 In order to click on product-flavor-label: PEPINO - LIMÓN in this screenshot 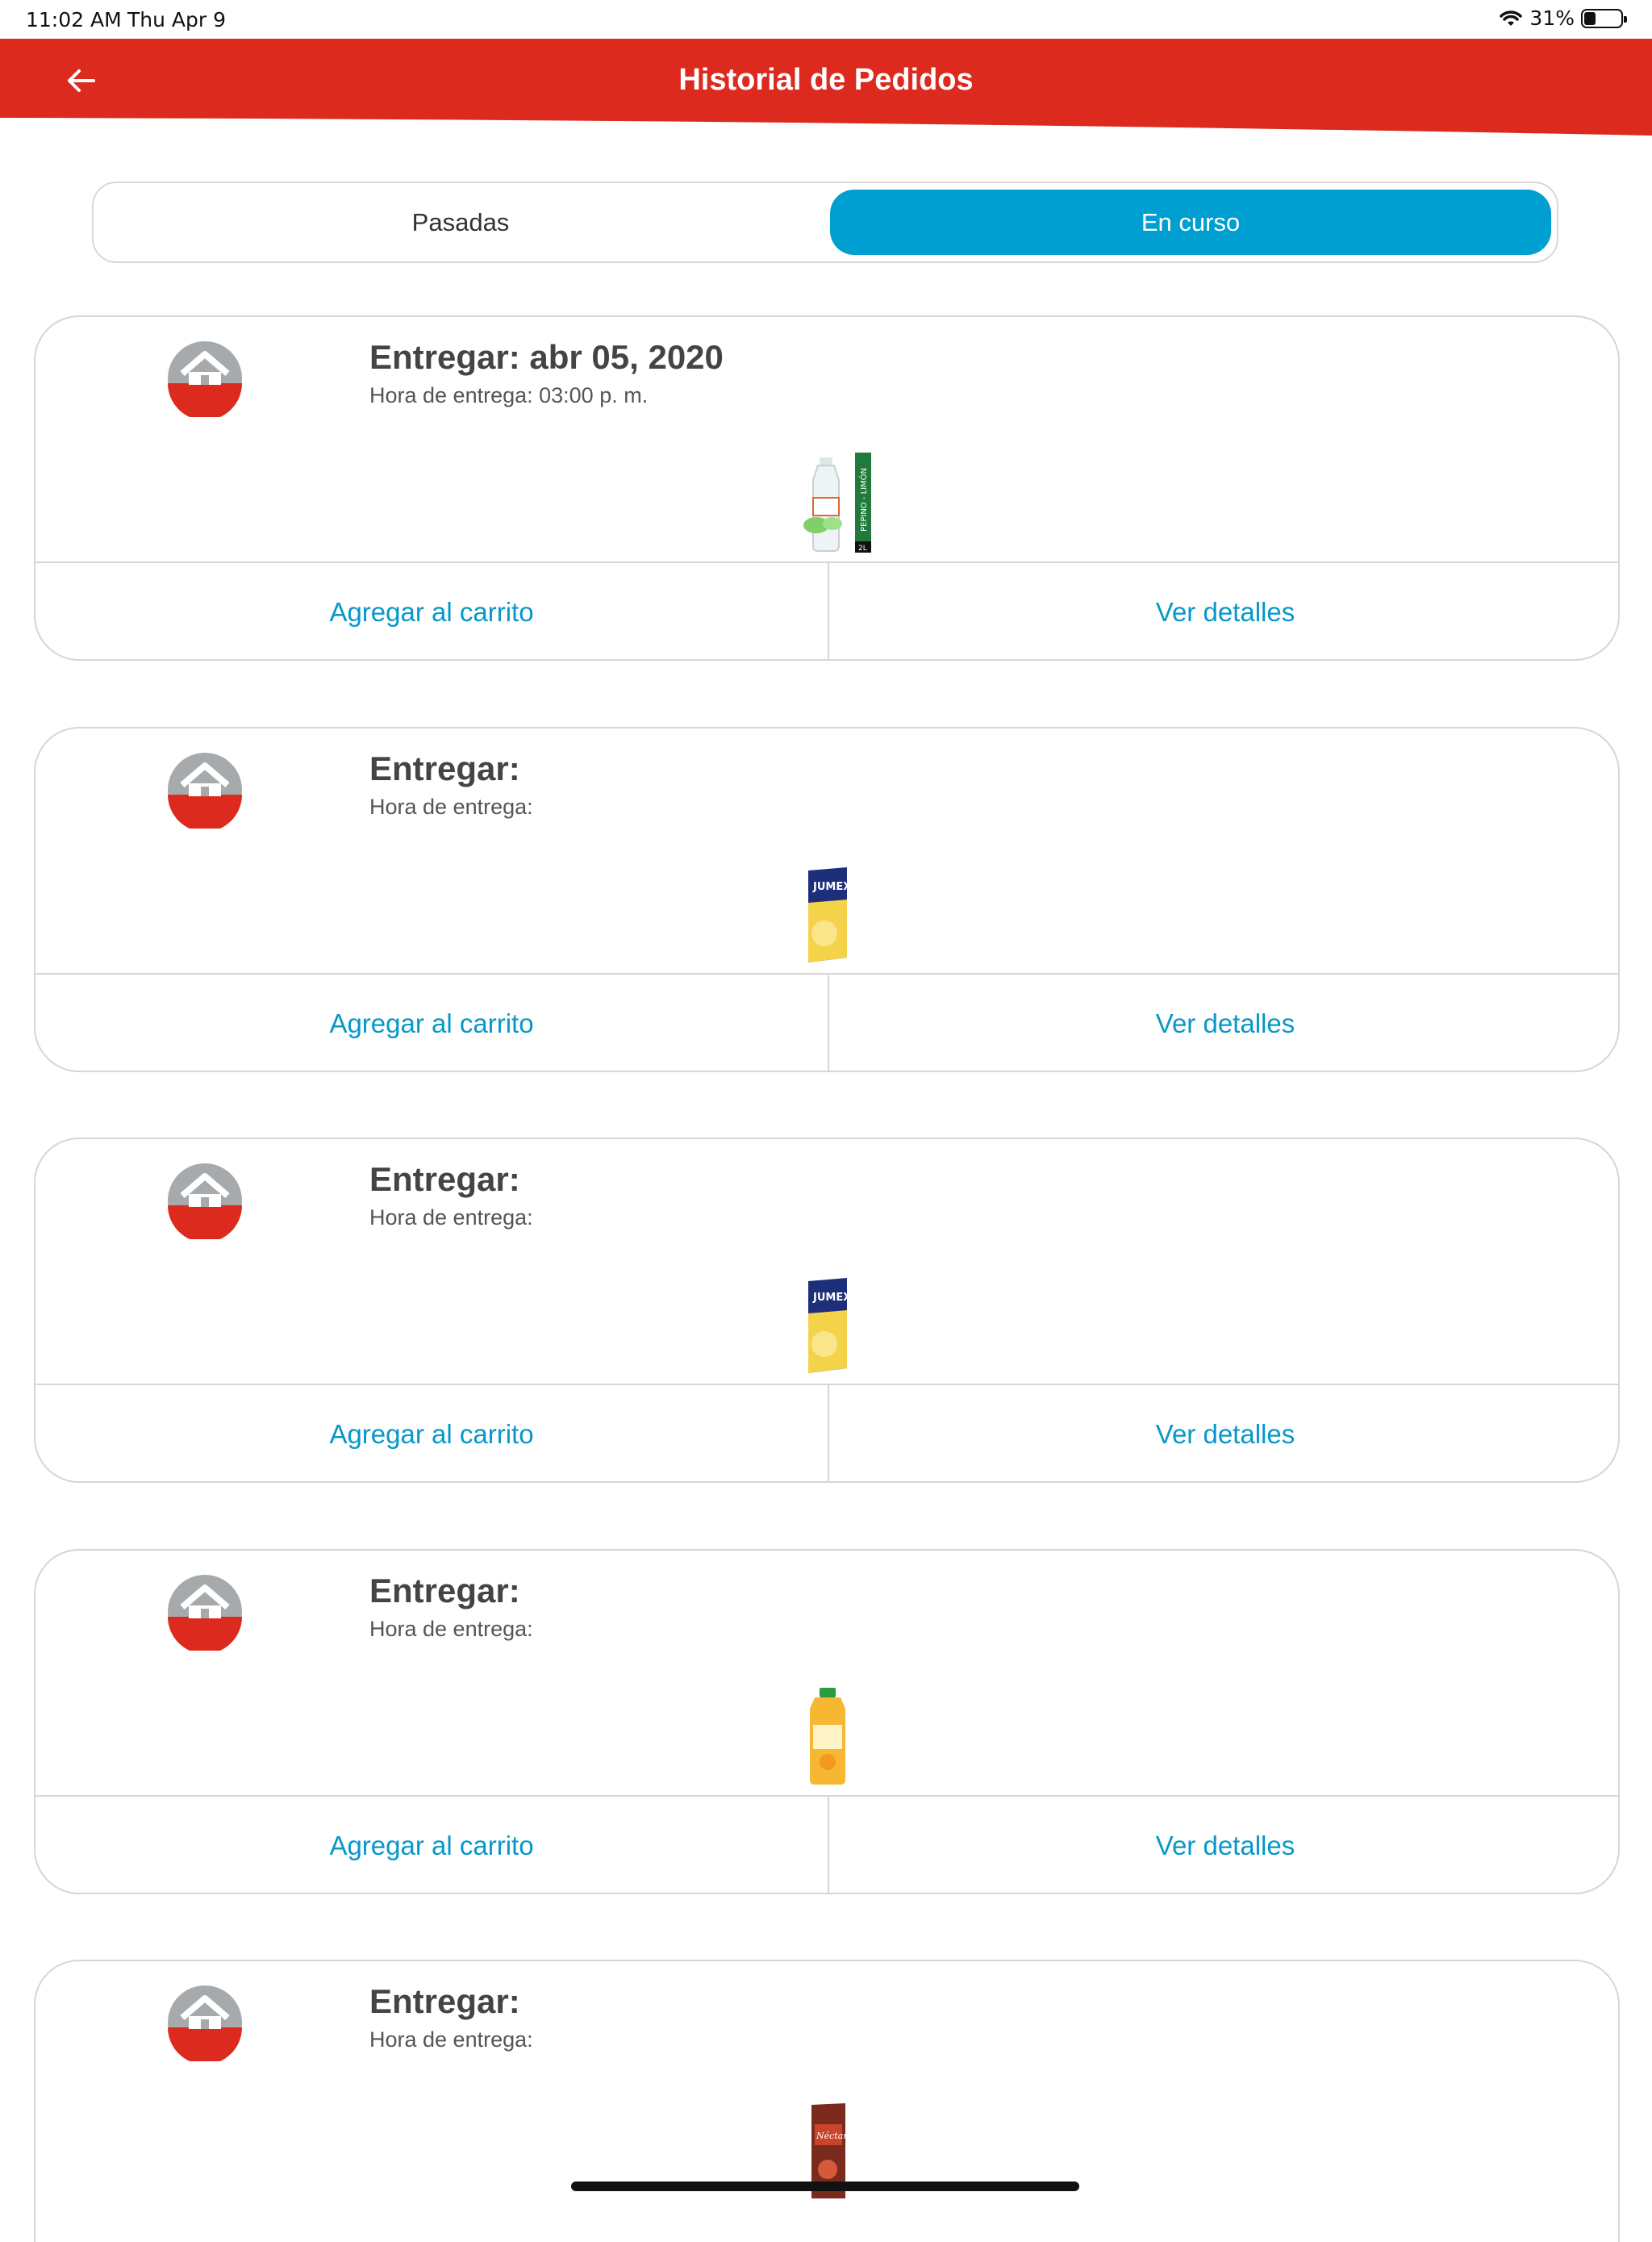, I will do `click(863, 500)`.